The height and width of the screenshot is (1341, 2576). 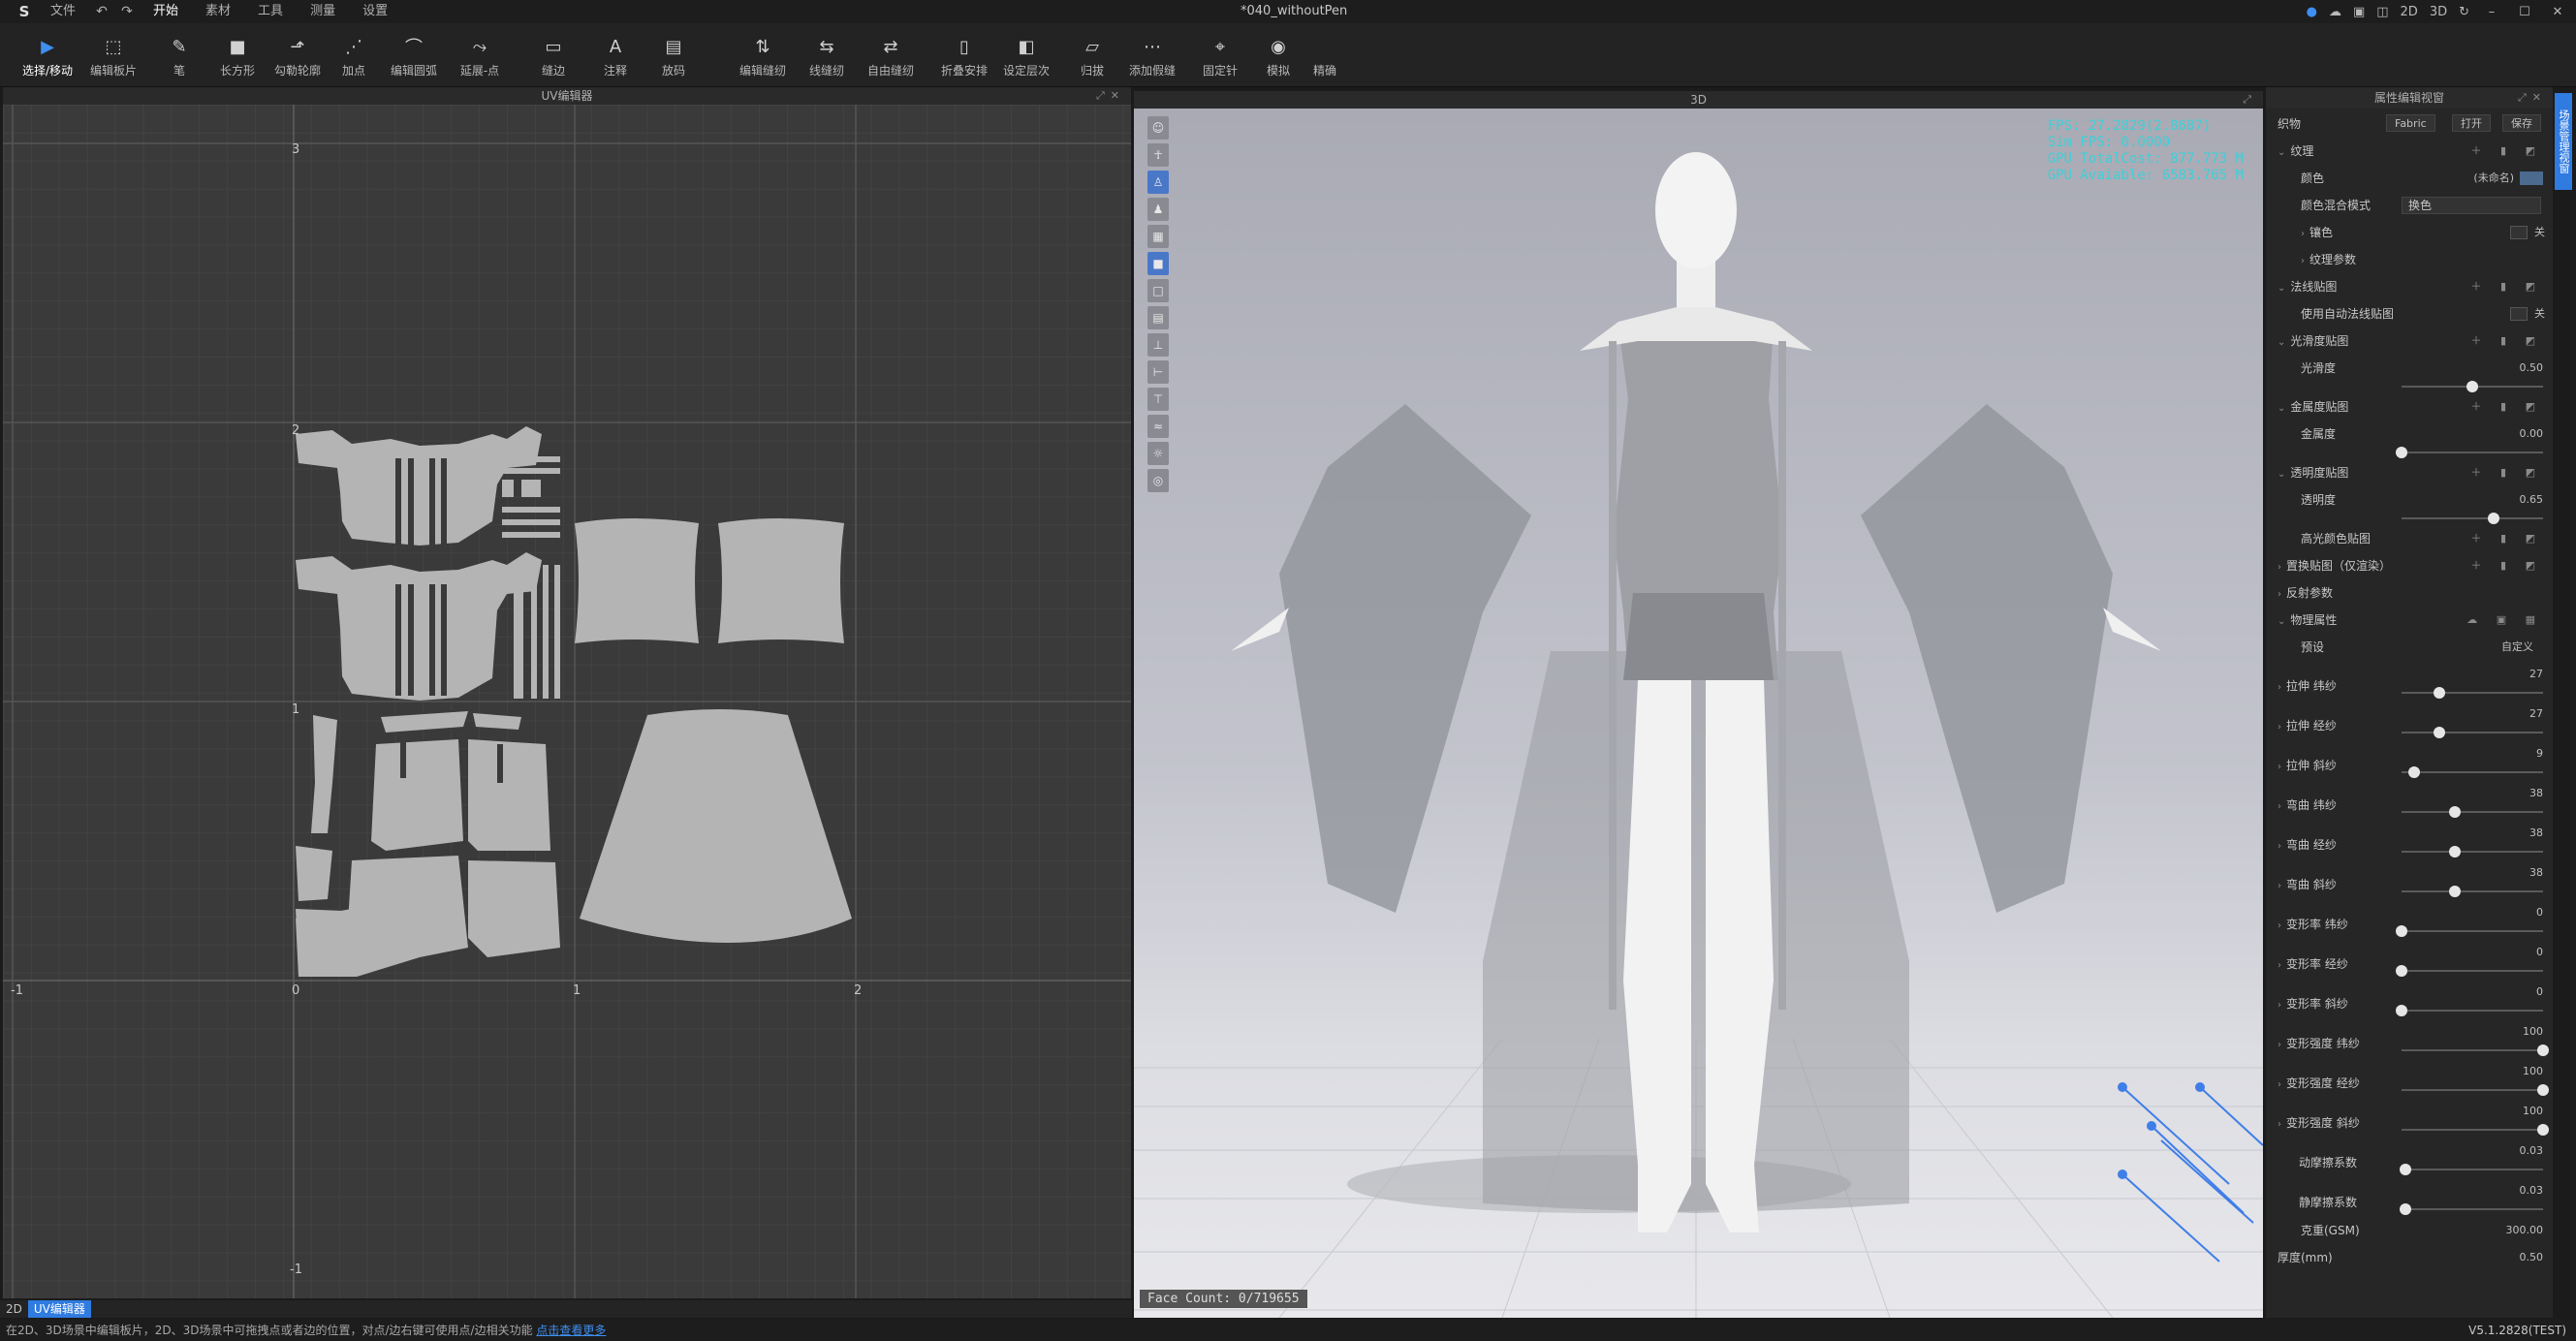 What do you see at coordinates (2312, 12) in the screenshot?
I see `user-avatar-icon: ●` at bounding box center [2312, 12].